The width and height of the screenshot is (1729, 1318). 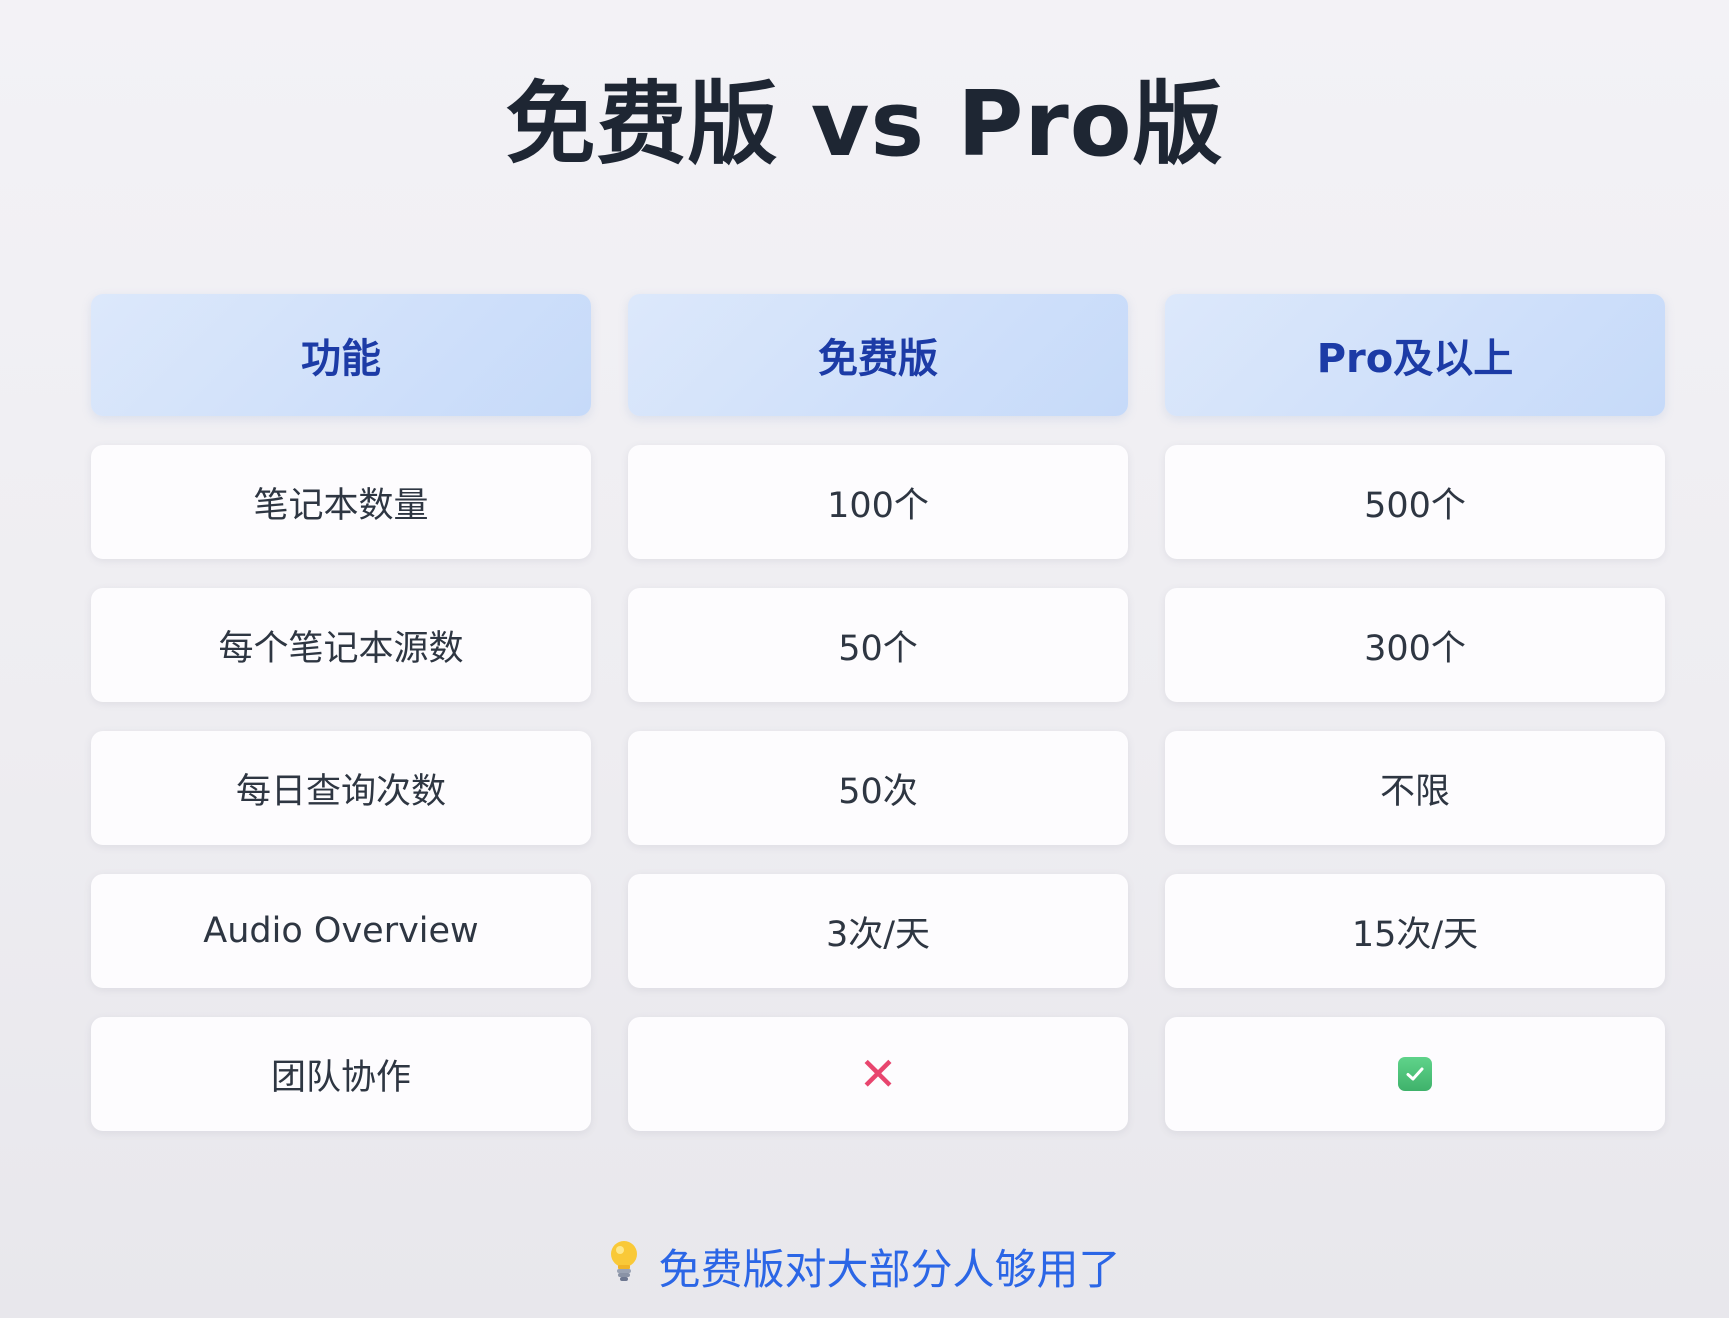 I want to click on page-title: 免费版 vs Pro版, so click(x=864, y=124).